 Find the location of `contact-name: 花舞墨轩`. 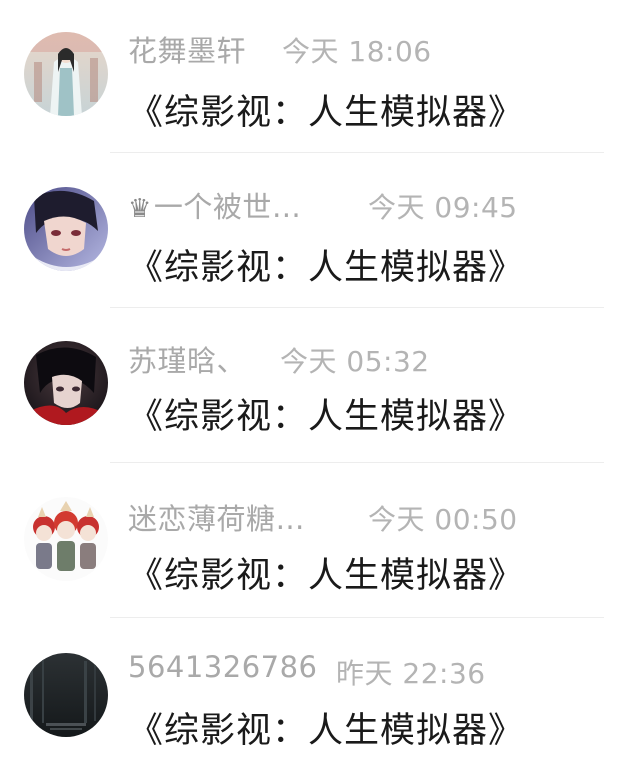

contact-name: 花舞墨轩 is located at coordinates (187, 51).